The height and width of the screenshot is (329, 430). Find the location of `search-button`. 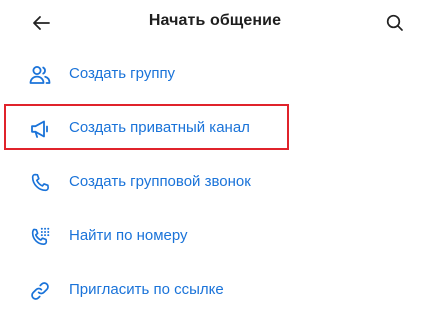

search-button is located at coordinates (395, 23).